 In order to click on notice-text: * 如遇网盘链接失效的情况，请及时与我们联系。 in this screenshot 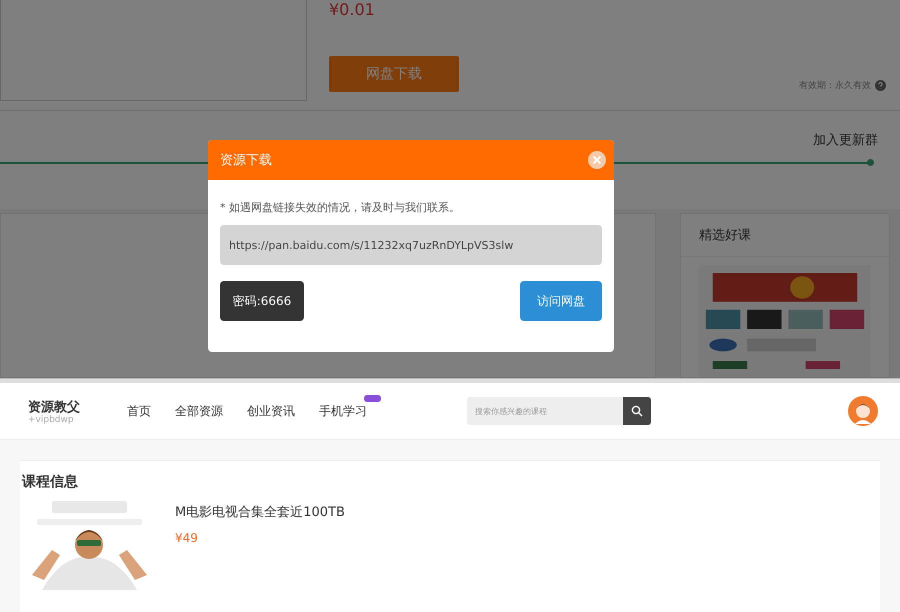, I will do `click(340, 207)`.